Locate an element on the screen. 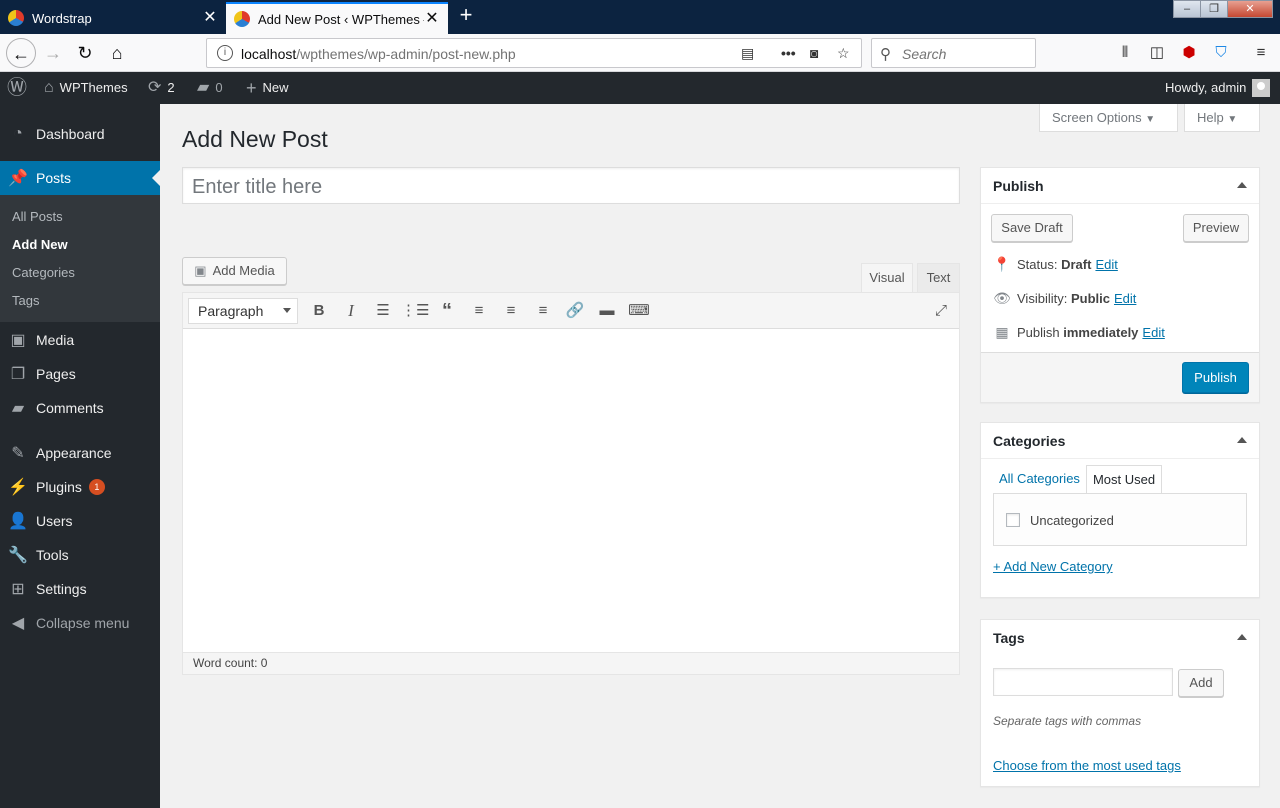  pocket-icon: ◙ is located at coordinates (814, 53).